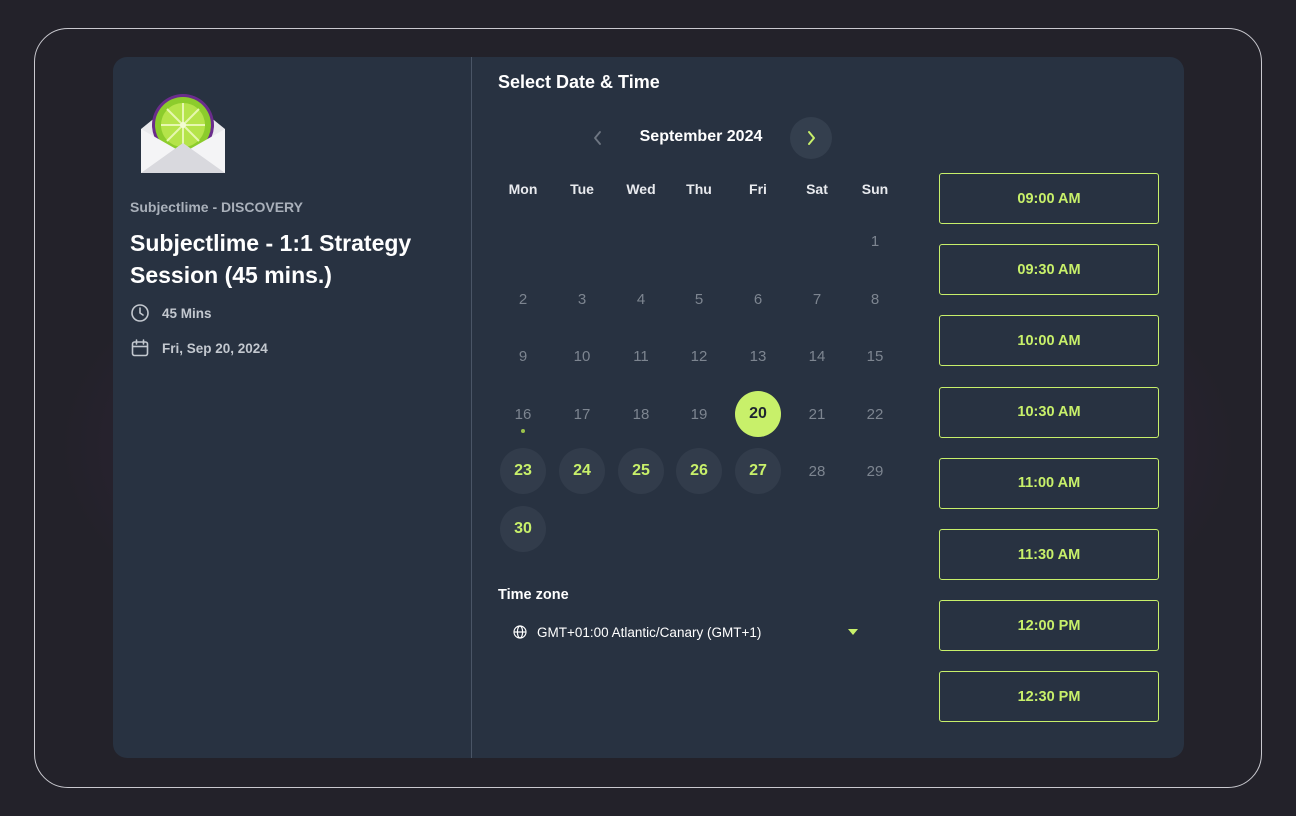 The height and width of the screenshot is (816, 1296). Describe the element at coordinates (582, 189) in the screenshot. I see `weekday-tue: Tue` at that location.